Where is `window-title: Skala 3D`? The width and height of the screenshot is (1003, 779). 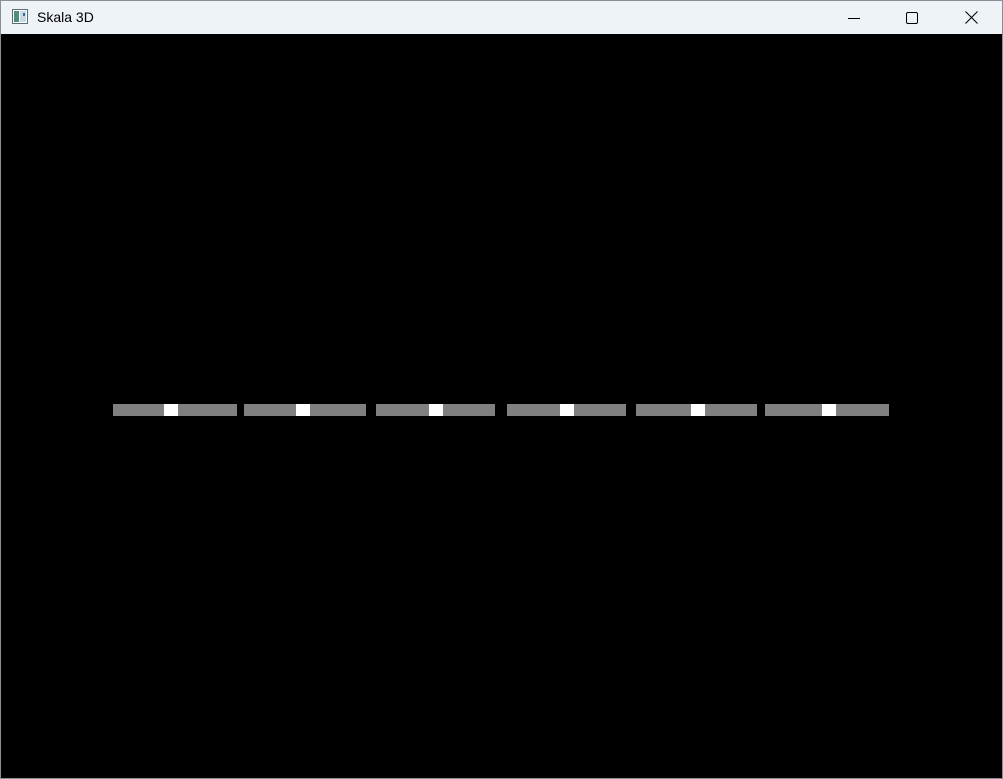
window-title: Skala 3D is located at coordinates (65, 17).